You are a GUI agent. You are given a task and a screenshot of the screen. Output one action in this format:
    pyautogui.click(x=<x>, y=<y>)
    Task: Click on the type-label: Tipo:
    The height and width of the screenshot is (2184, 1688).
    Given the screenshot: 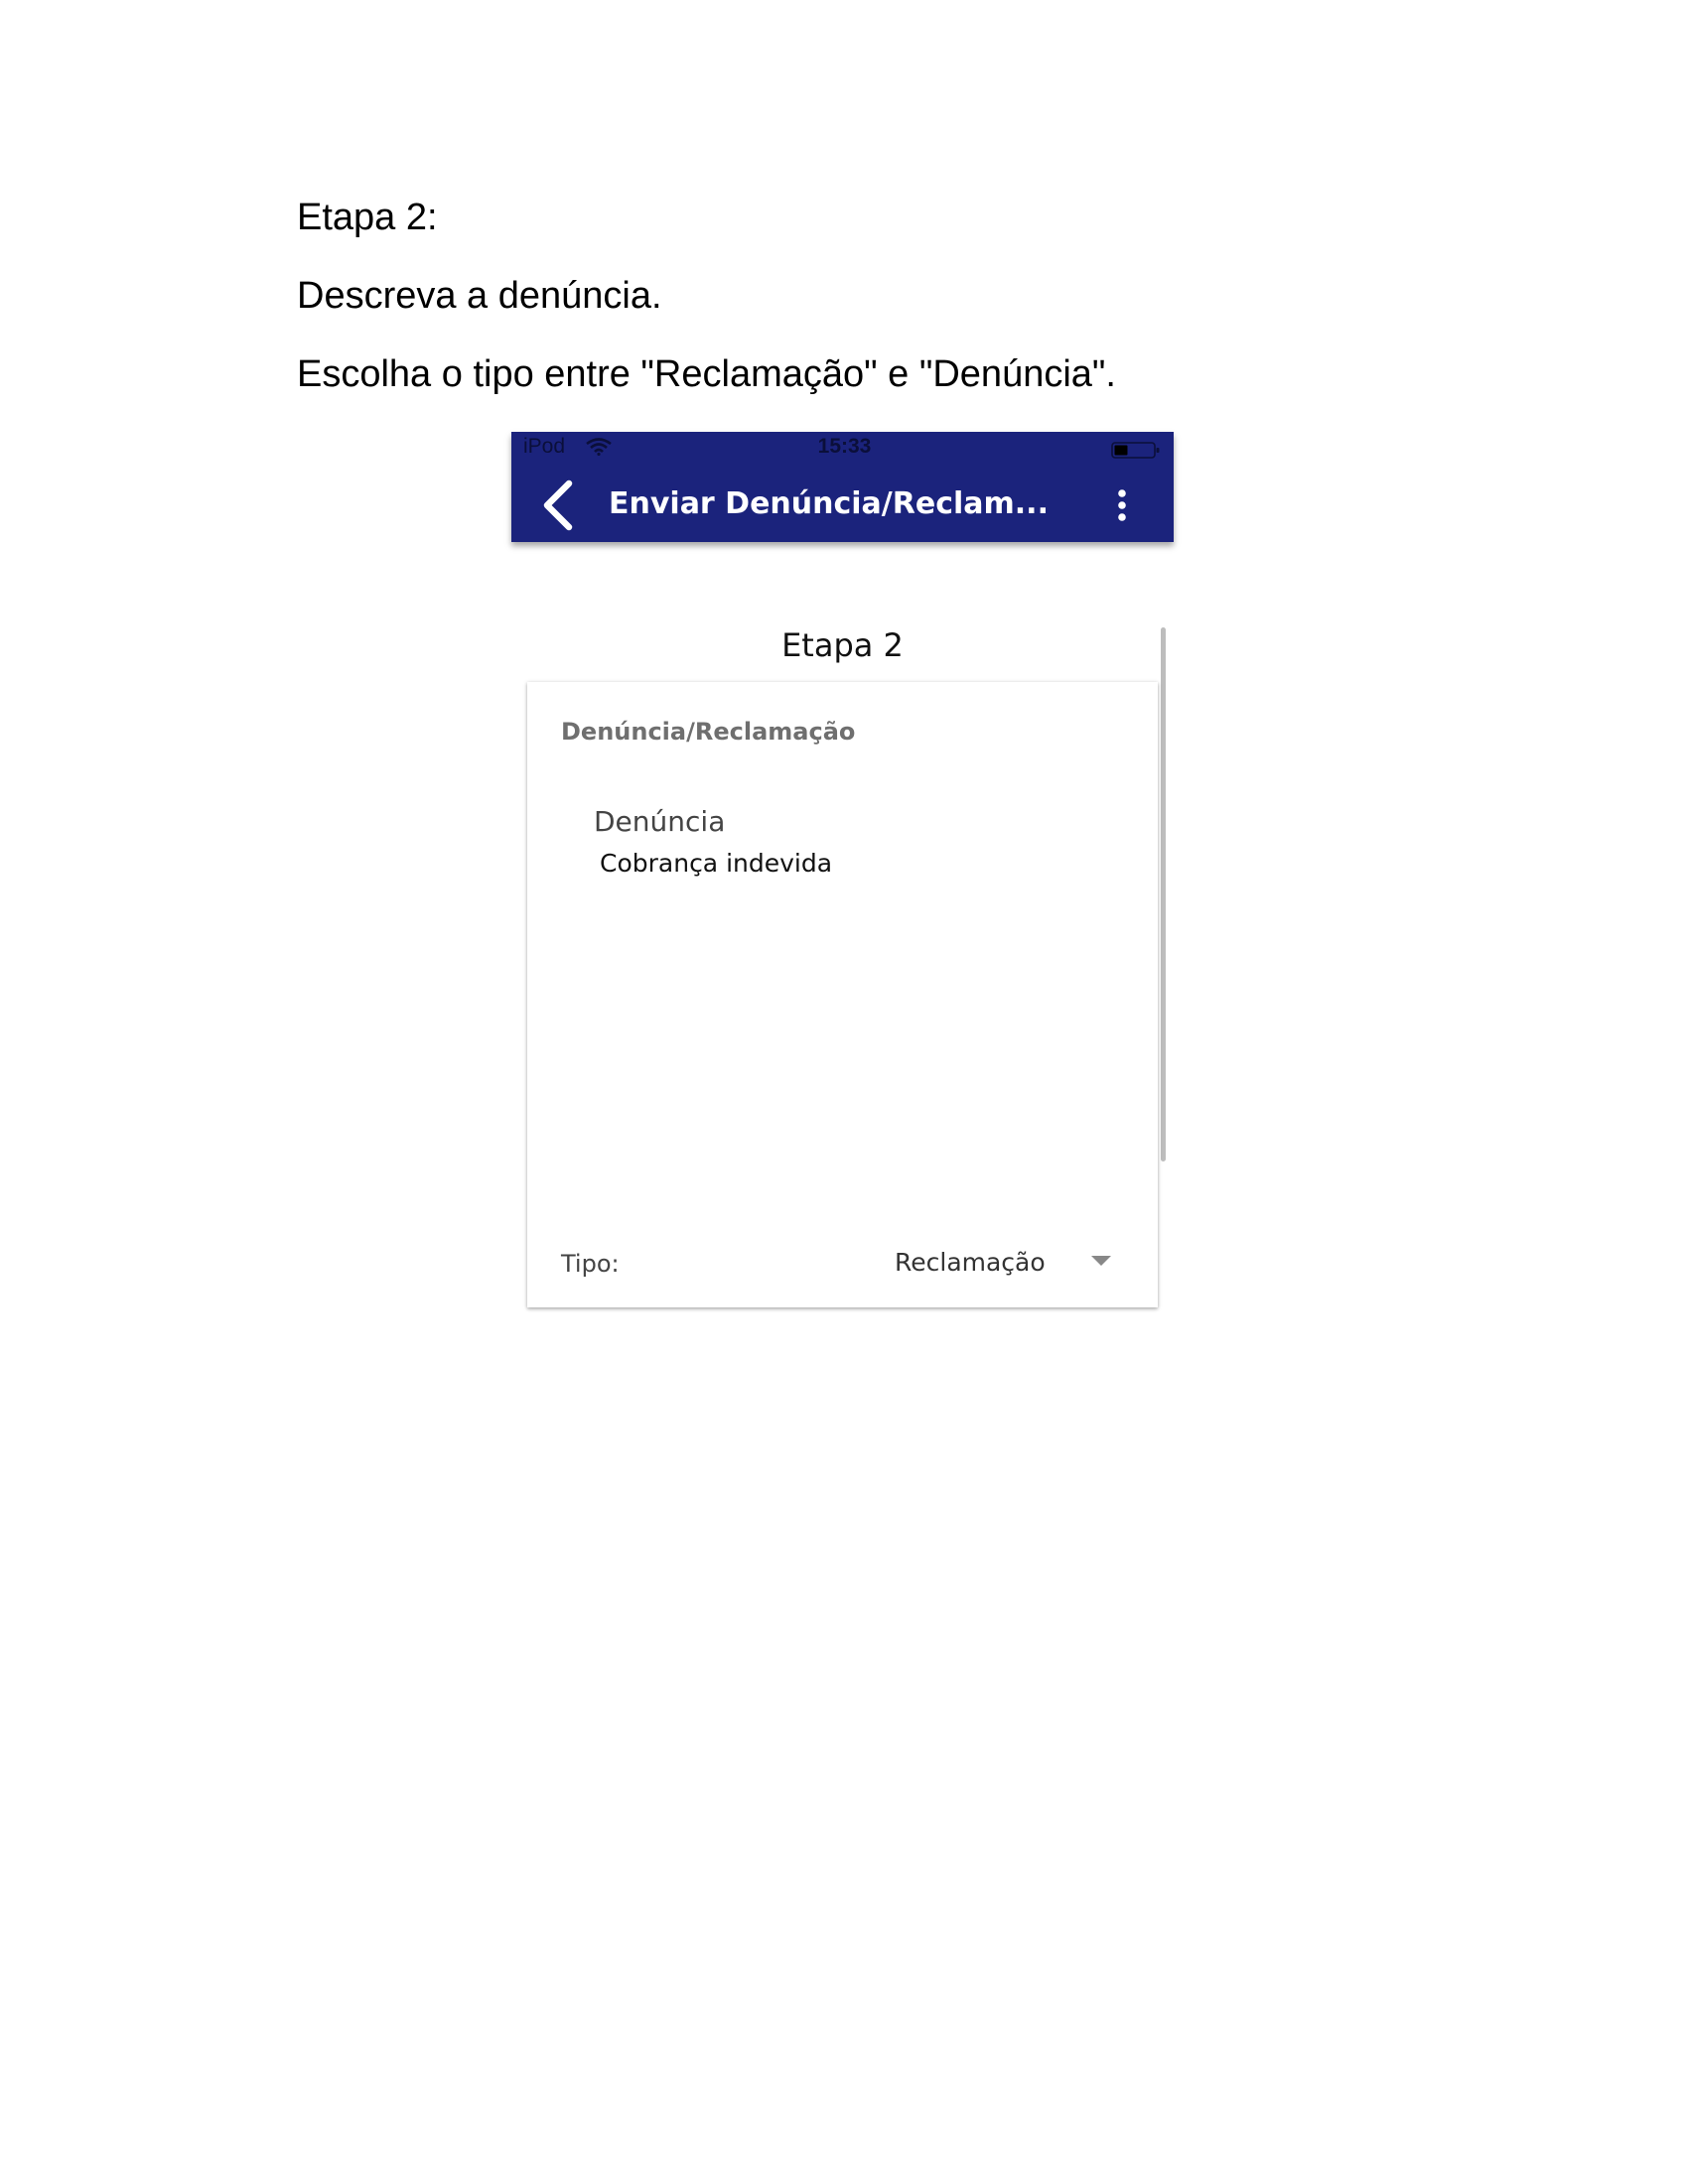 What is the action you would take?
    pyautogui.click(x=590, y=1264)
    